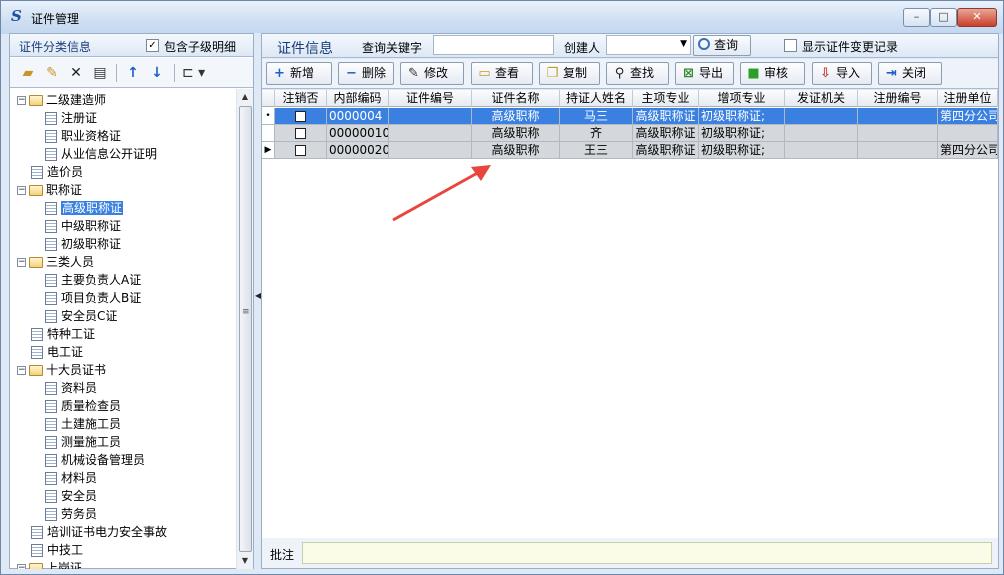  Describe the element at coordinates (358, 98) in the screenshot. I see `column-header: 内部编码` at that location.